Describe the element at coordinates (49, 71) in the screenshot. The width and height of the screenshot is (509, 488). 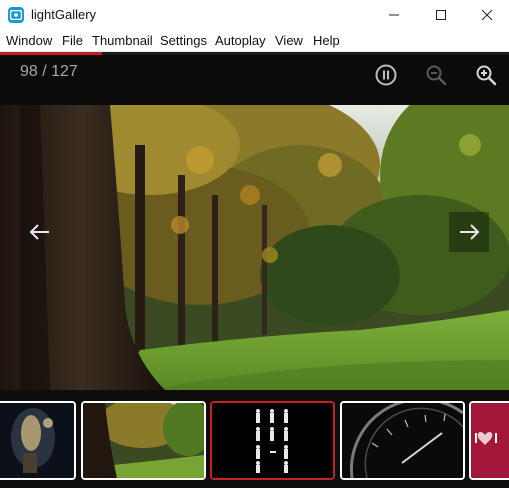
I see `slide-counter: 98 / 127` at that location.